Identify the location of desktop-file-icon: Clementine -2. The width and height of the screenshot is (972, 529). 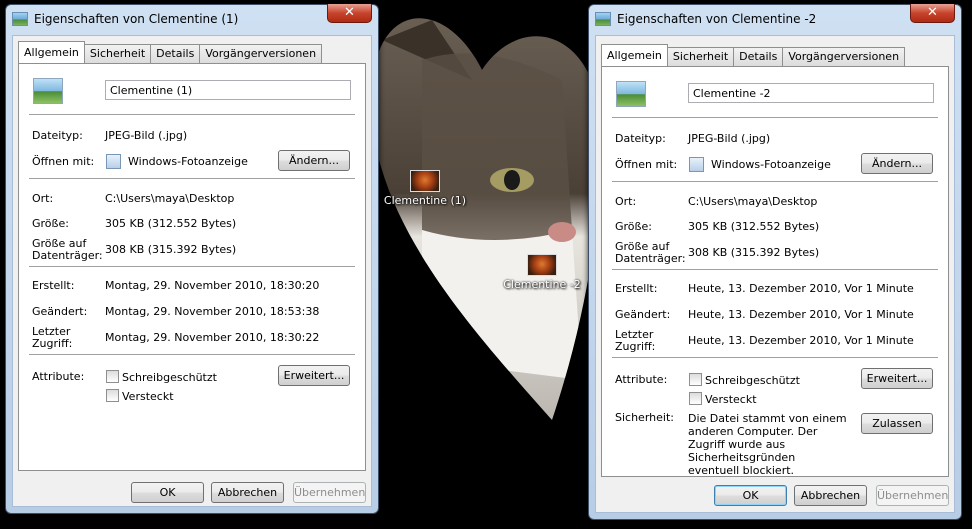
(542, 272).